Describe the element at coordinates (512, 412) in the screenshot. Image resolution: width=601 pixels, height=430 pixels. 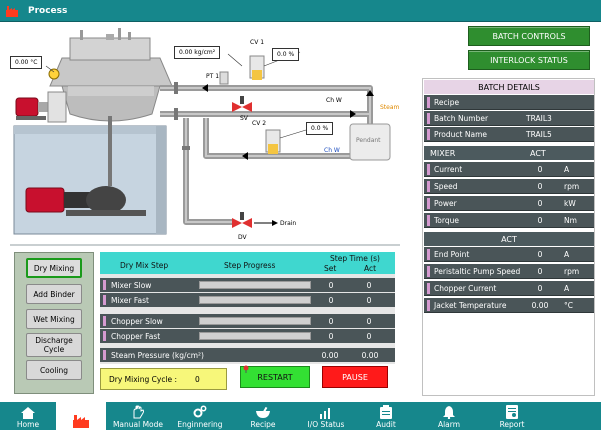
I see `report-icon` at that location.